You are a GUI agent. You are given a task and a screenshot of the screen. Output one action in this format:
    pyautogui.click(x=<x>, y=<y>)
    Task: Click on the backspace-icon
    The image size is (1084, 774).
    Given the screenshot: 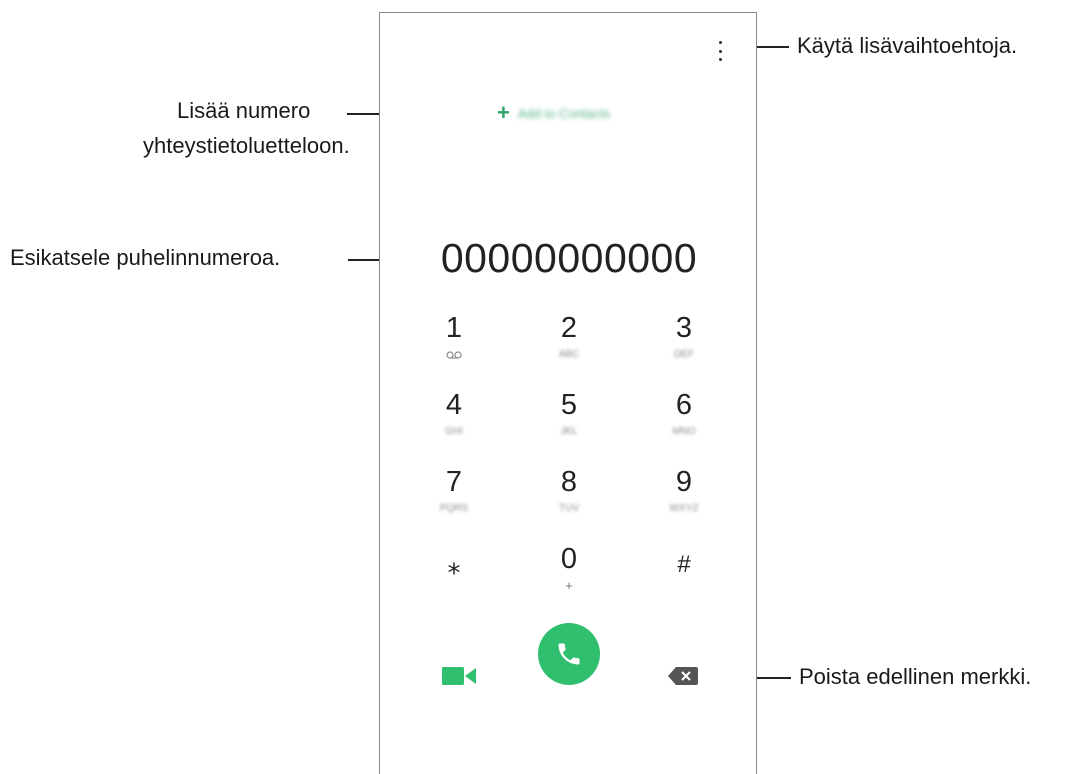 What is the action you would take?
    pyautogui.click(x=683, y=676)
    